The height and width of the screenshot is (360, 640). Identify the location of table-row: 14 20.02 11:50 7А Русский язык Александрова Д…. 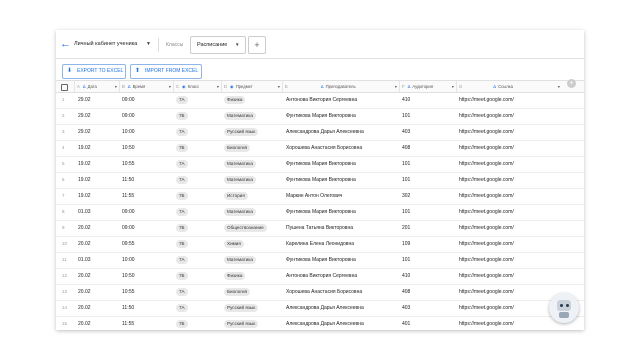
(320, 308).